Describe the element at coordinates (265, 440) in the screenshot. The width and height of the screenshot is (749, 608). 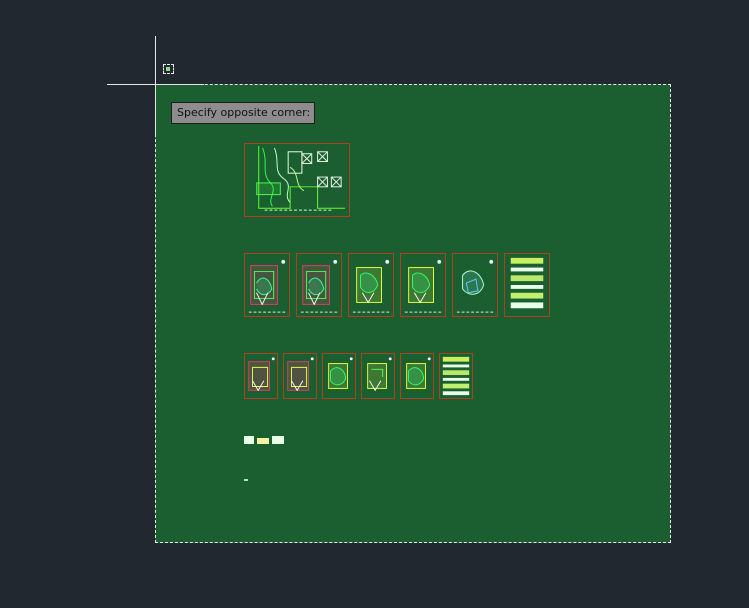
I see `legend-block` at that location.